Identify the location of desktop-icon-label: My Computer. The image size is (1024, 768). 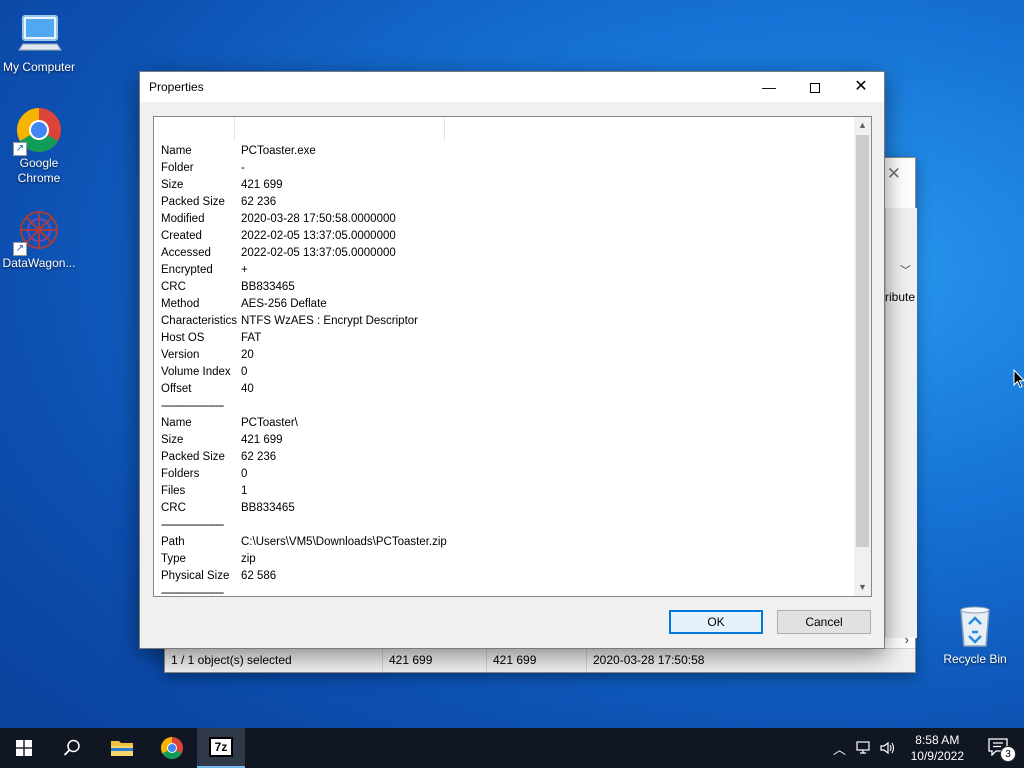
(39, 67).